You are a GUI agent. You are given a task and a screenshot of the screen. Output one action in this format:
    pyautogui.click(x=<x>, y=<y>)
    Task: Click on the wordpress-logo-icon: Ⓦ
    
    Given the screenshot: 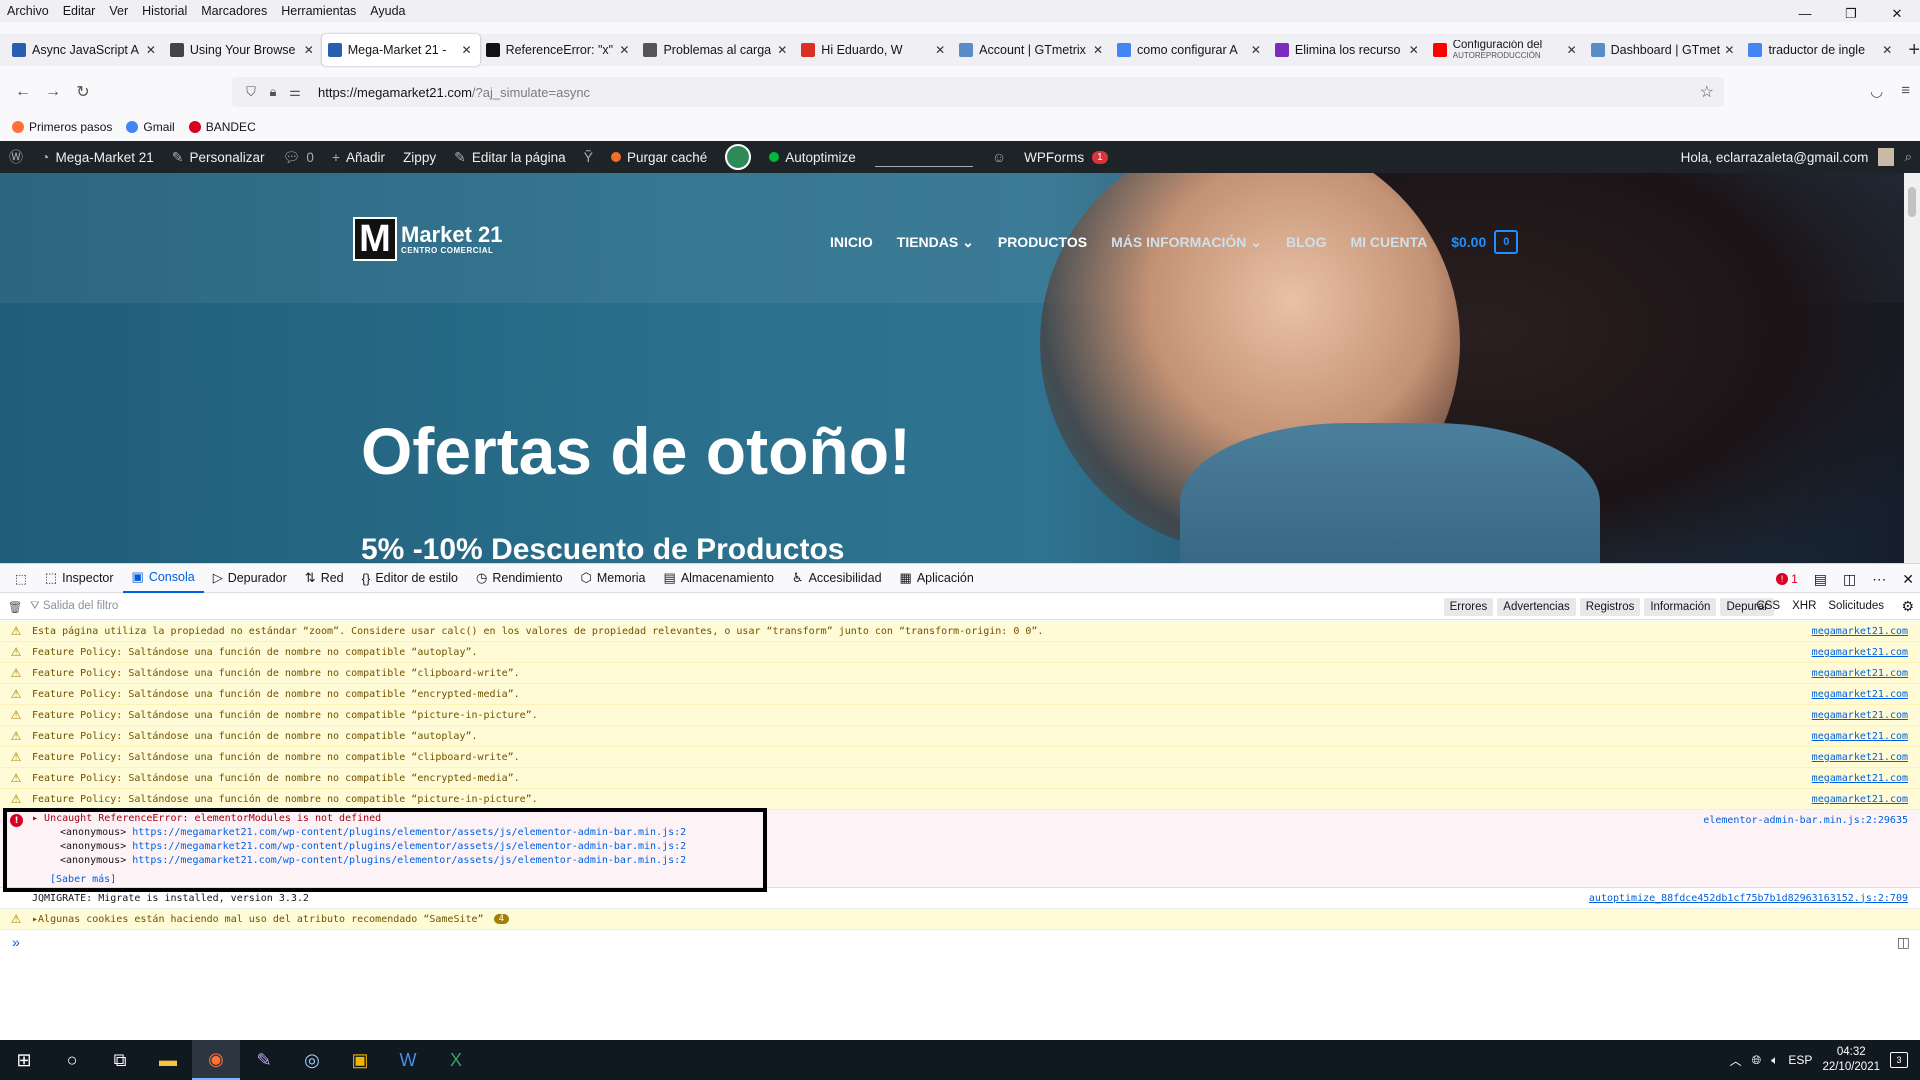 What is the action you would take?
    pyautogui.click(x=16, y=157)
    